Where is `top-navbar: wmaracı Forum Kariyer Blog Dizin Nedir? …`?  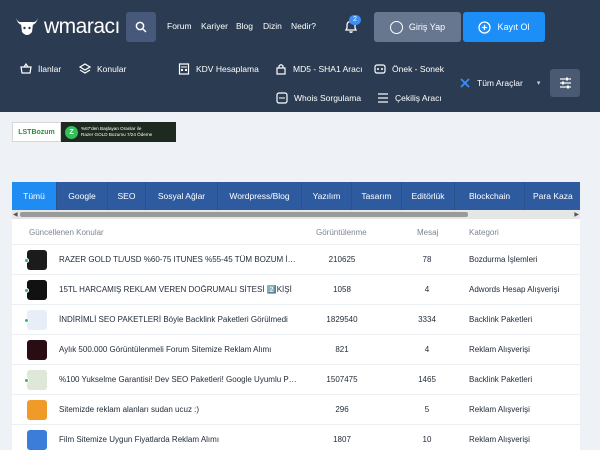 top-navbar: wmaracı Forum Kariyer Blog Dizin Nedir? … is located at coordinates (300, 27).